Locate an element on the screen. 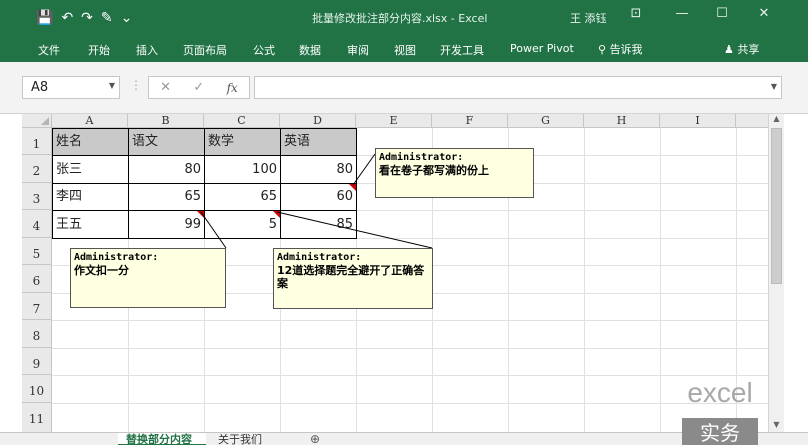  row-header: 7 is located at coordinates (37, 306).